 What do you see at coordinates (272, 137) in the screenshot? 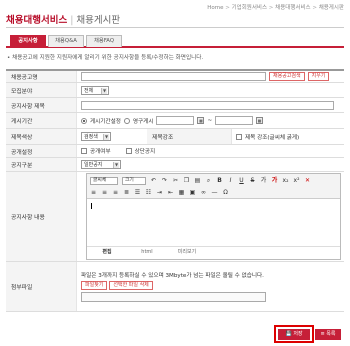
I see `title-emphasis-checkbox-label: 제목 강조(글씨체 굵게)` at bounding box center [272, 137].